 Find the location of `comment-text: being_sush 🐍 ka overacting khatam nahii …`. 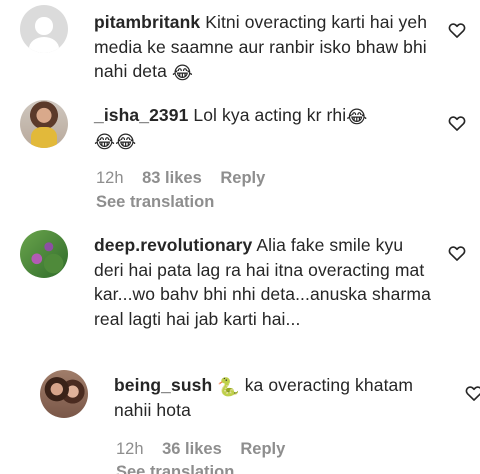

comment-text: being_sush 🐍 ka overacting khatam nahii … is located at coordinates (279, 397).